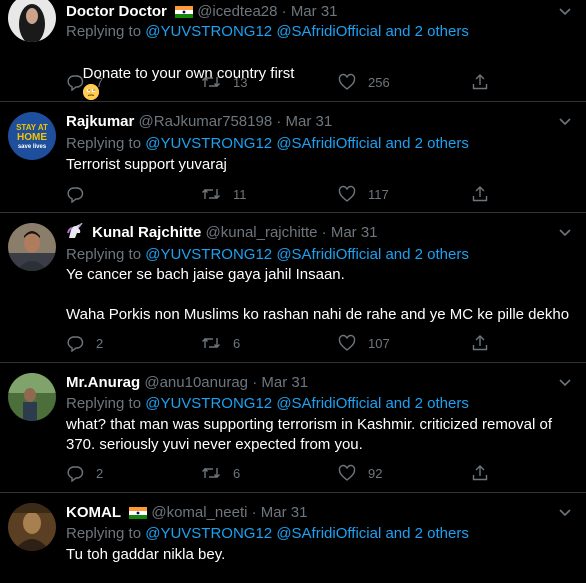 The width and height of the screenshot is (586, 583). Describe the element at coordinates (363, 194) in the screenshot. I see `like-button: 117` at that location.